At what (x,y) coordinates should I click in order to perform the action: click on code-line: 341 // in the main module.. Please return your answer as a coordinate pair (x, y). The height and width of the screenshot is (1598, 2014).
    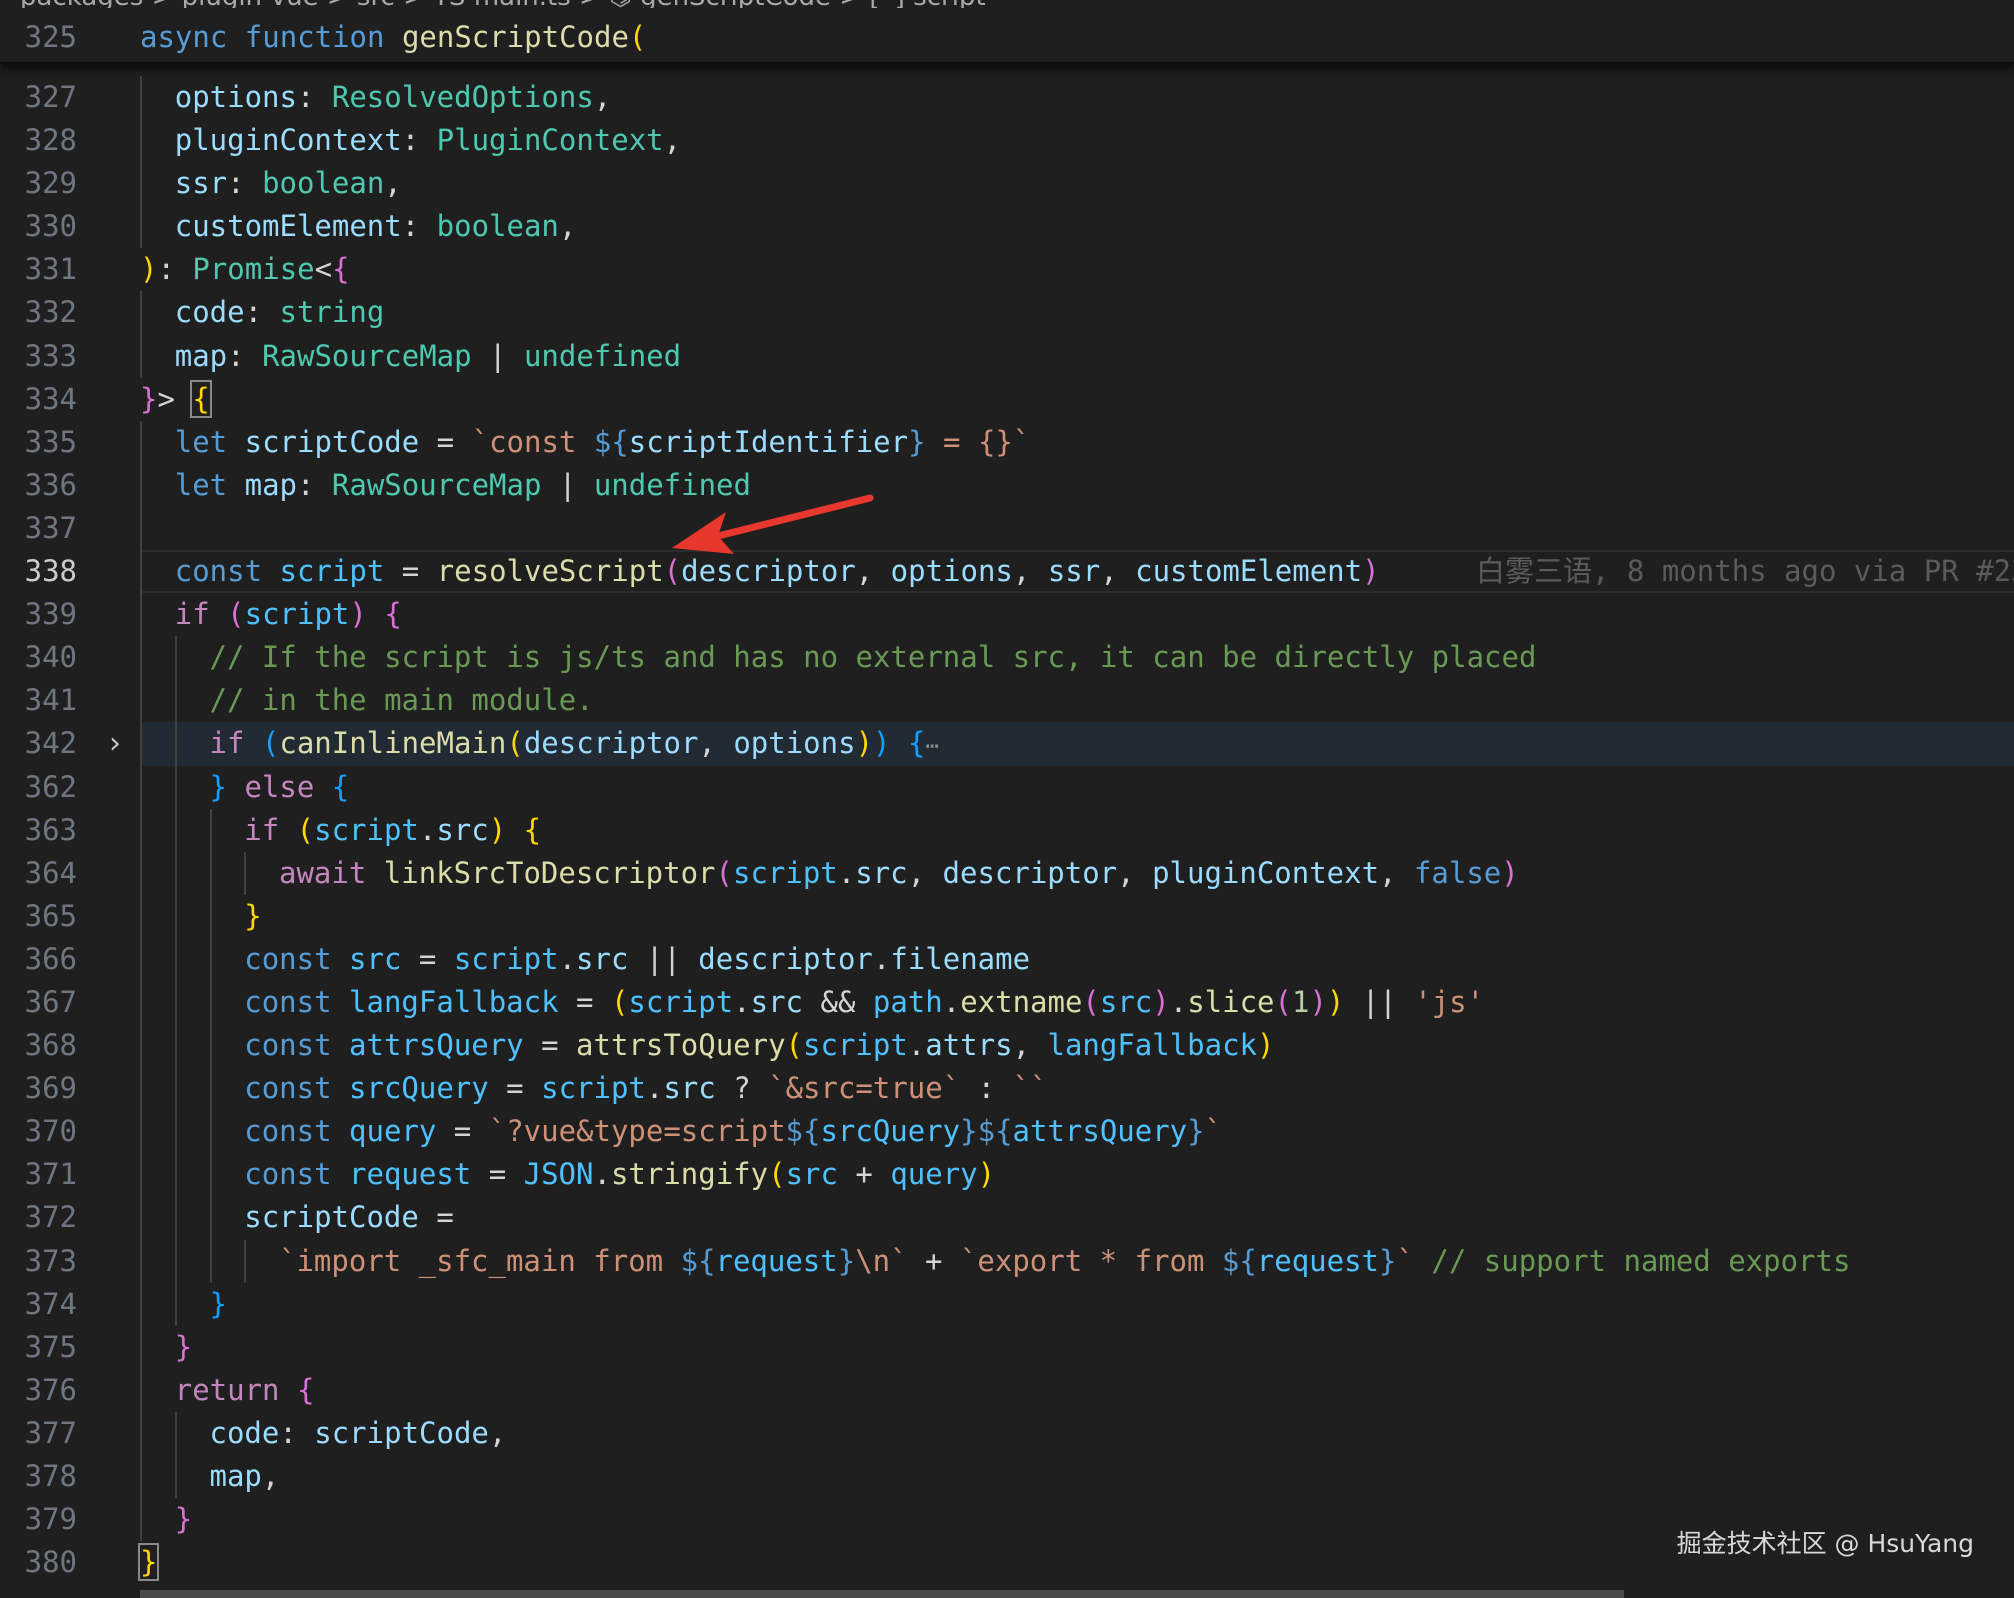
    Looking at the image, I should click on (1007, 701).